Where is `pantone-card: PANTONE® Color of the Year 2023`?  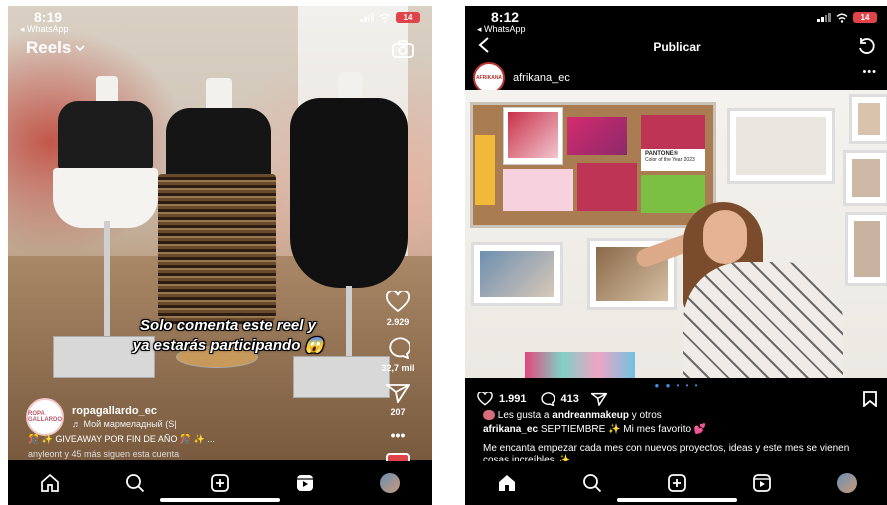 pantone-card: PANTONE® Color of the Year 2023 is located at coordinates (673, 143).